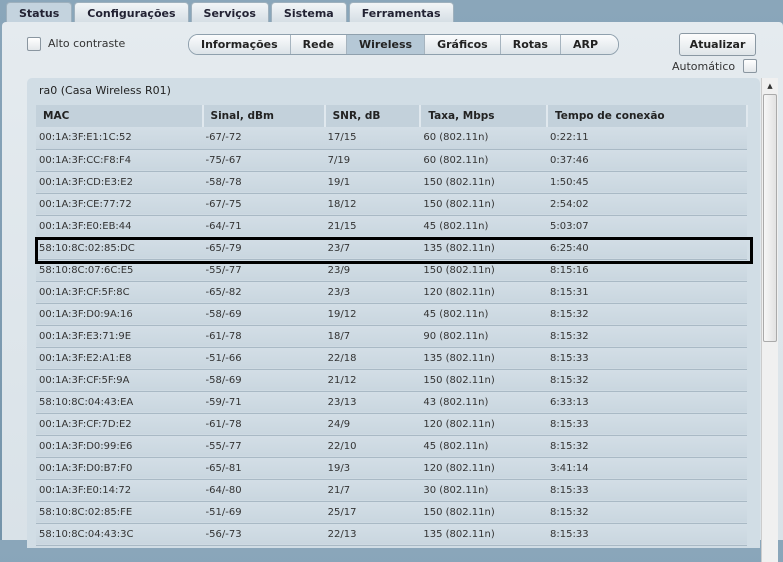 This screenshot has width=783, height=562. I want to click on table-cell: -67/-72, so click(263, 138).